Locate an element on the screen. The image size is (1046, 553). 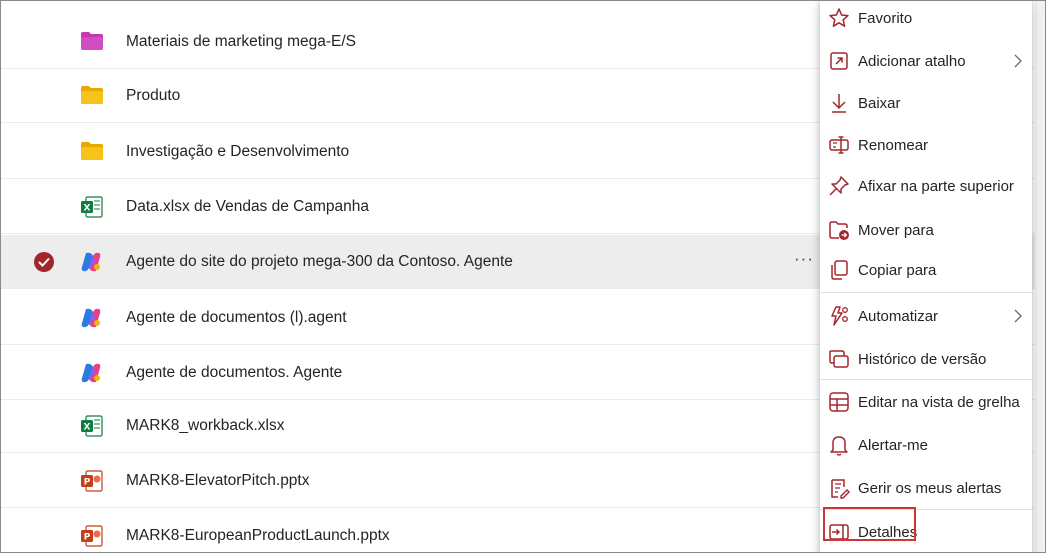
file-name: Produto is located at coordinates (153, 96).